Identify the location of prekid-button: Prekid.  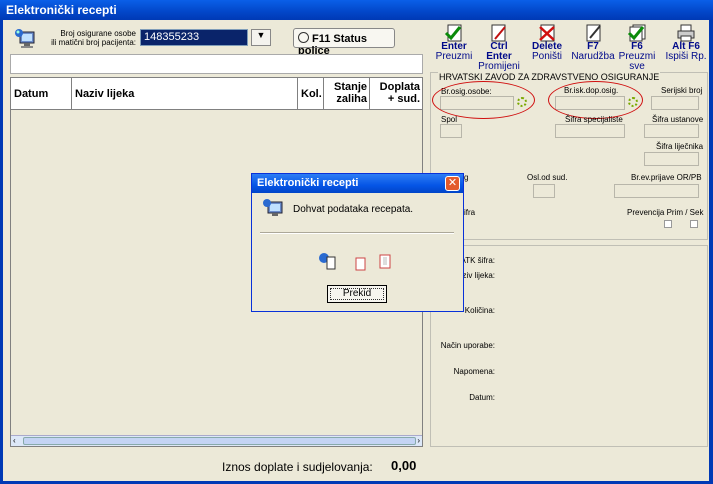
(357, 294).